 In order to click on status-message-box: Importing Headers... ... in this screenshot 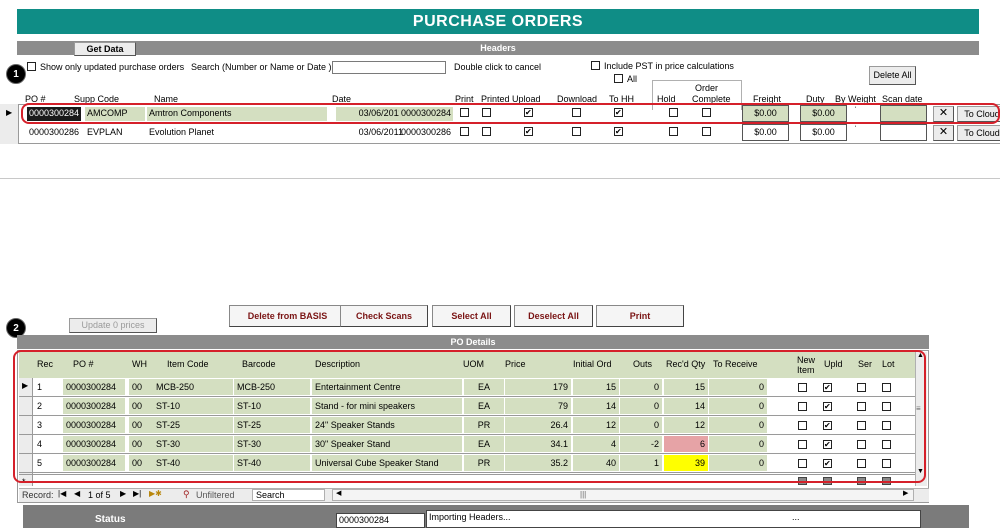, I will do `click(673, 519)`.